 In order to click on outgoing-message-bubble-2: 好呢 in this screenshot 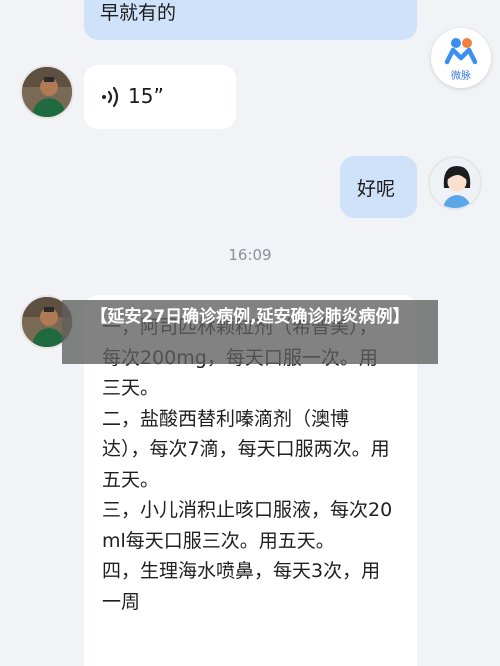, I will do `click(378, 187)`.